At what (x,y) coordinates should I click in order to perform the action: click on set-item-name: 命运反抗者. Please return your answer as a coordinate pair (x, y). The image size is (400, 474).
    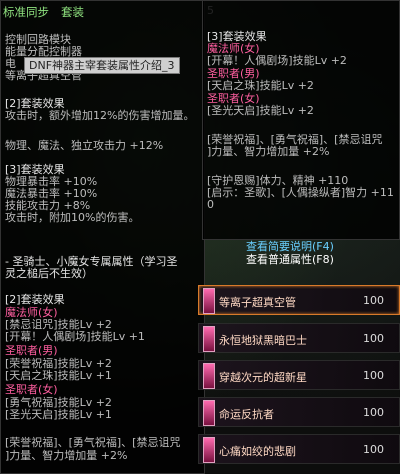
    Looking at the image, I should click on (246, 414).